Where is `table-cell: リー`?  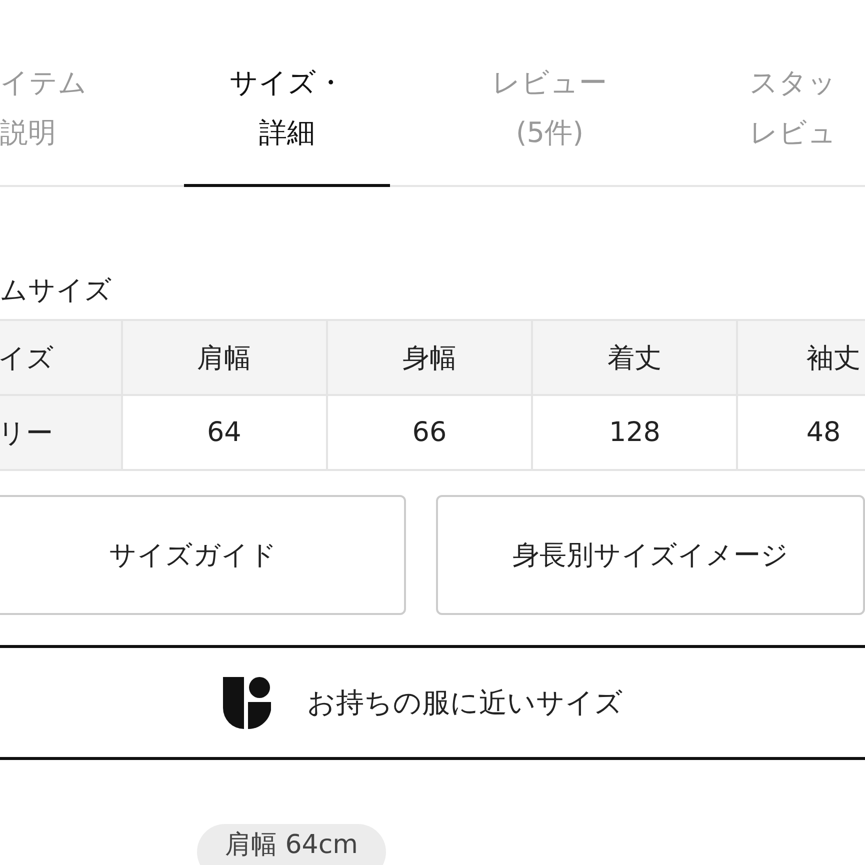 table-cell: リー is located at coordinates (60, 432).